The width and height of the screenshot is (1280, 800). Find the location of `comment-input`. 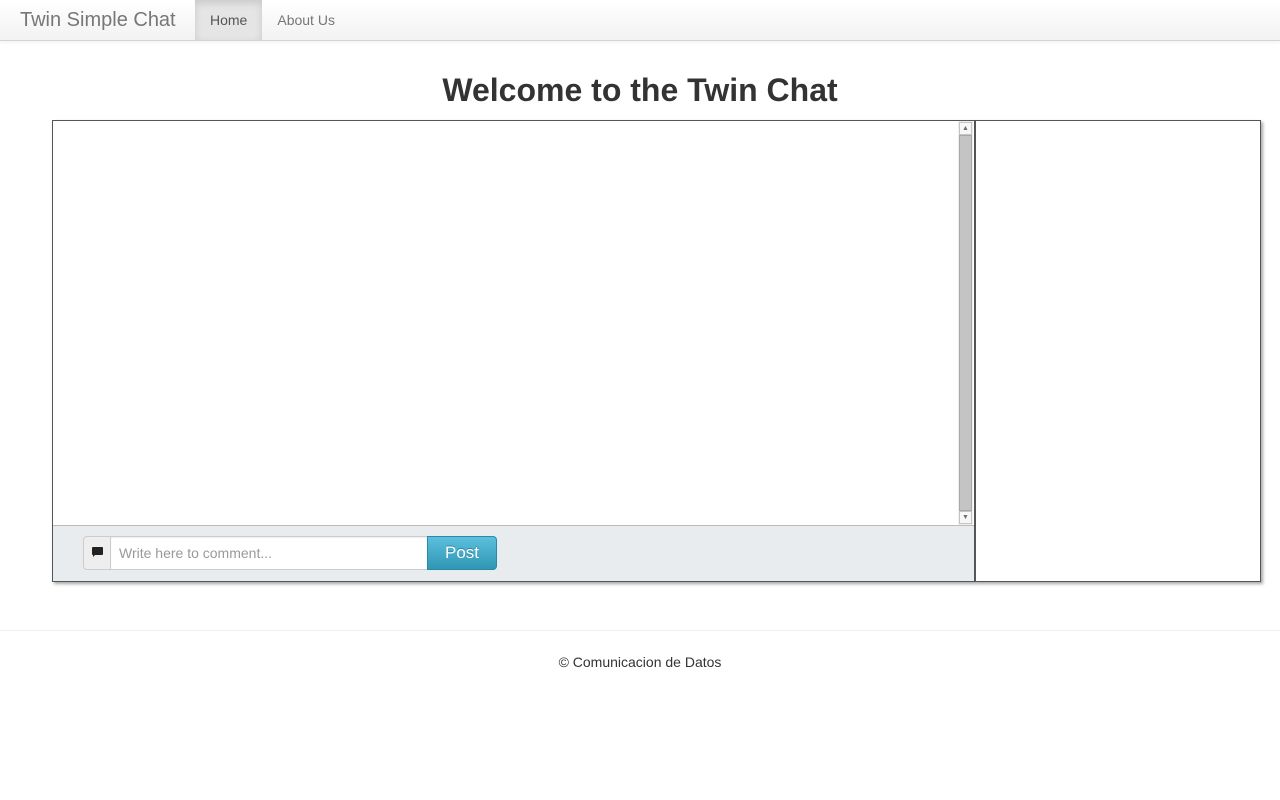

comment-input is located at coordinates (269, 553).